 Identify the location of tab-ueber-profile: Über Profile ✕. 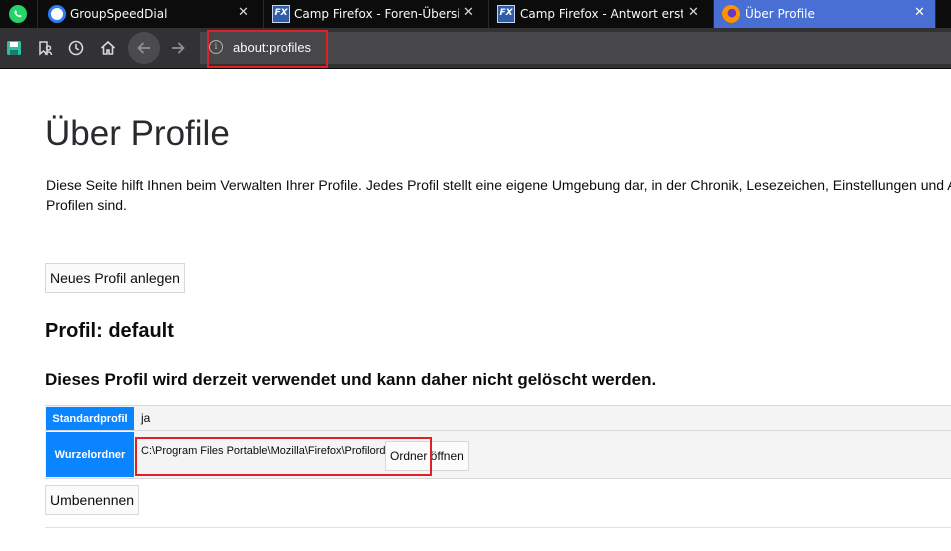
(825, 14).